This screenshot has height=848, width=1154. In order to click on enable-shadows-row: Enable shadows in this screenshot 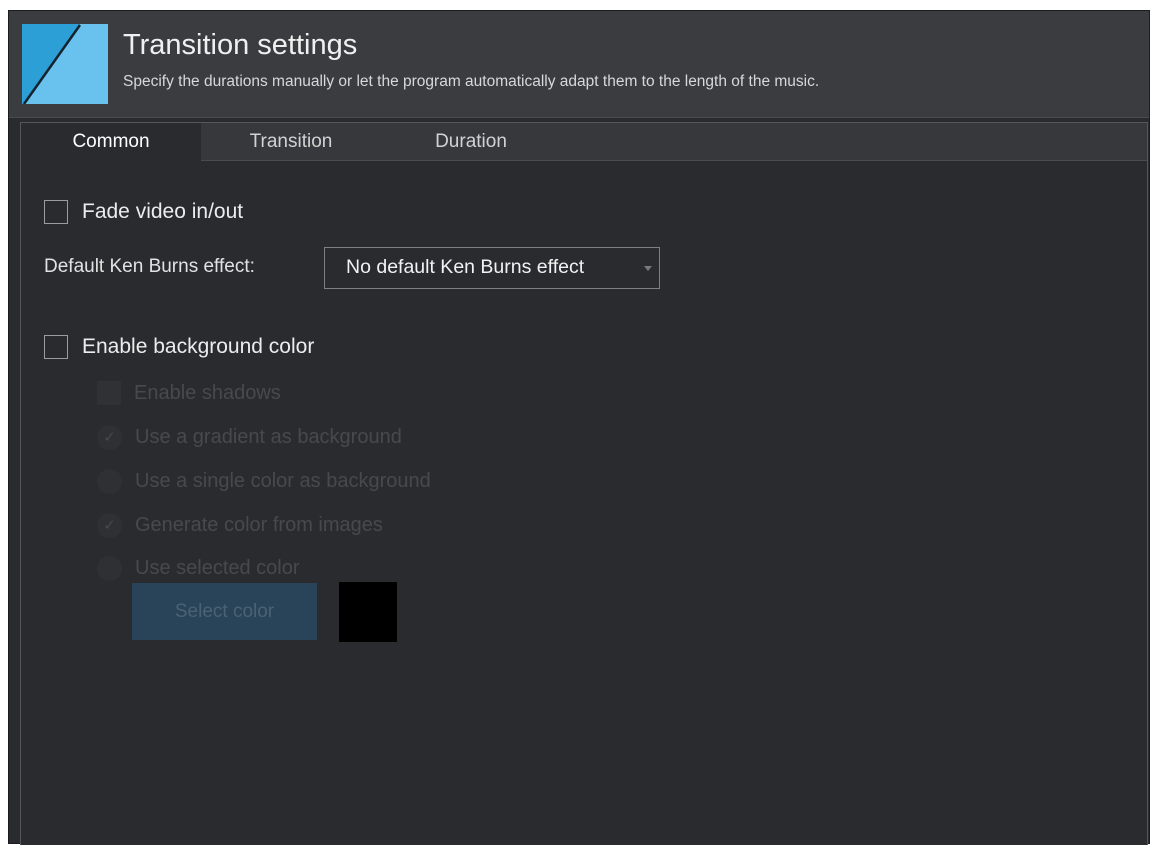, I will do `click(189, 393)`.